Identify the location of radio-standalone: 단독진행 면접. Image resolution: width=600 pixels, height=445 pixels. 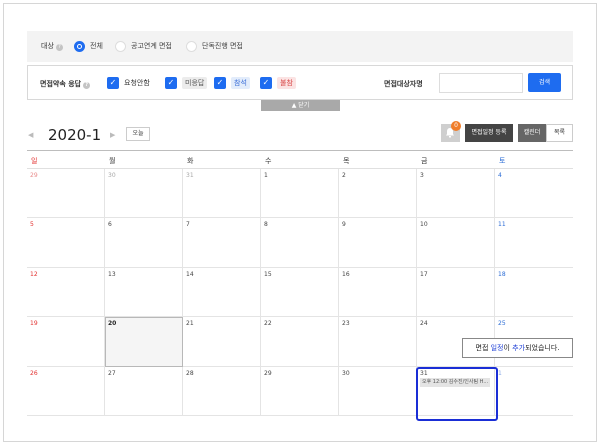
(214, 46).